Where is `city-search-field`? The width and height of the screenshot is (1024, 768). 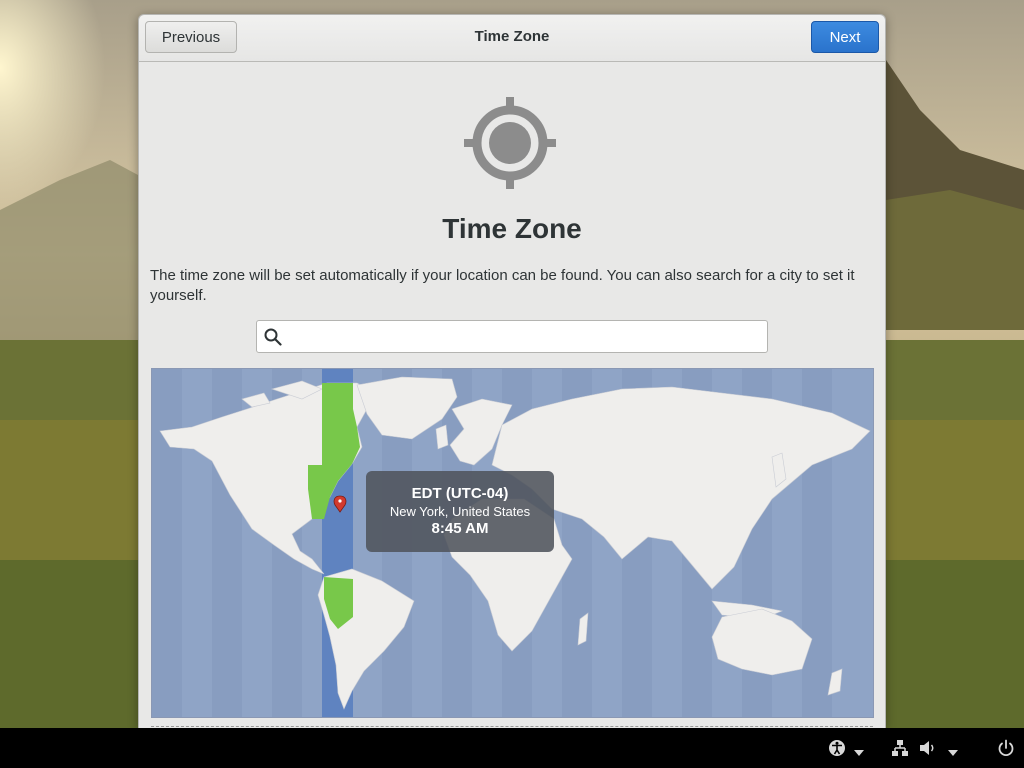
city-search-field is located at coordinates (512, 336).